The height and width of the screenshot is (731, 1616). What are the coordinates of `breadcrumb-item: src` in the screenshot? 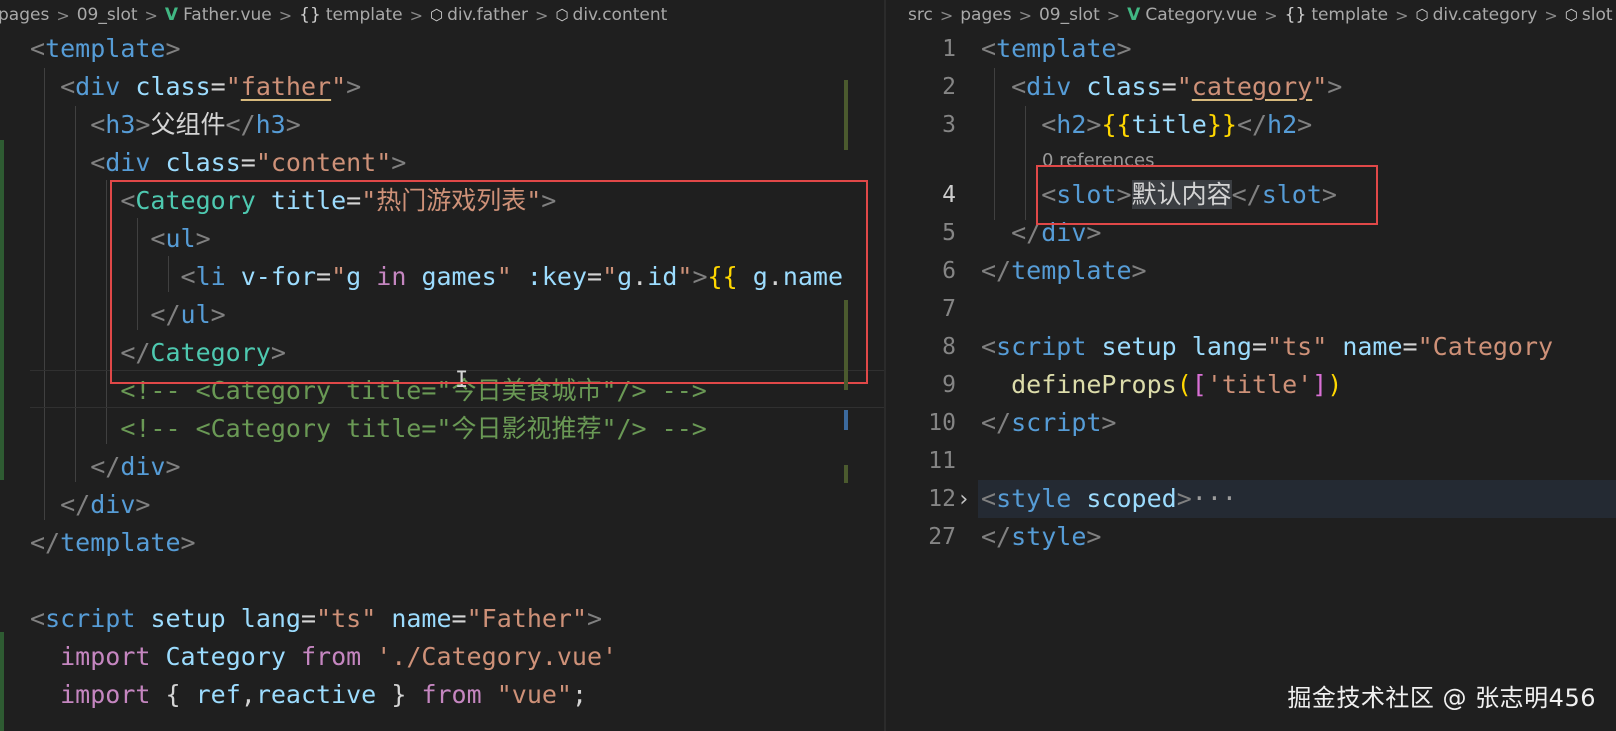 It's located at (920, 15).